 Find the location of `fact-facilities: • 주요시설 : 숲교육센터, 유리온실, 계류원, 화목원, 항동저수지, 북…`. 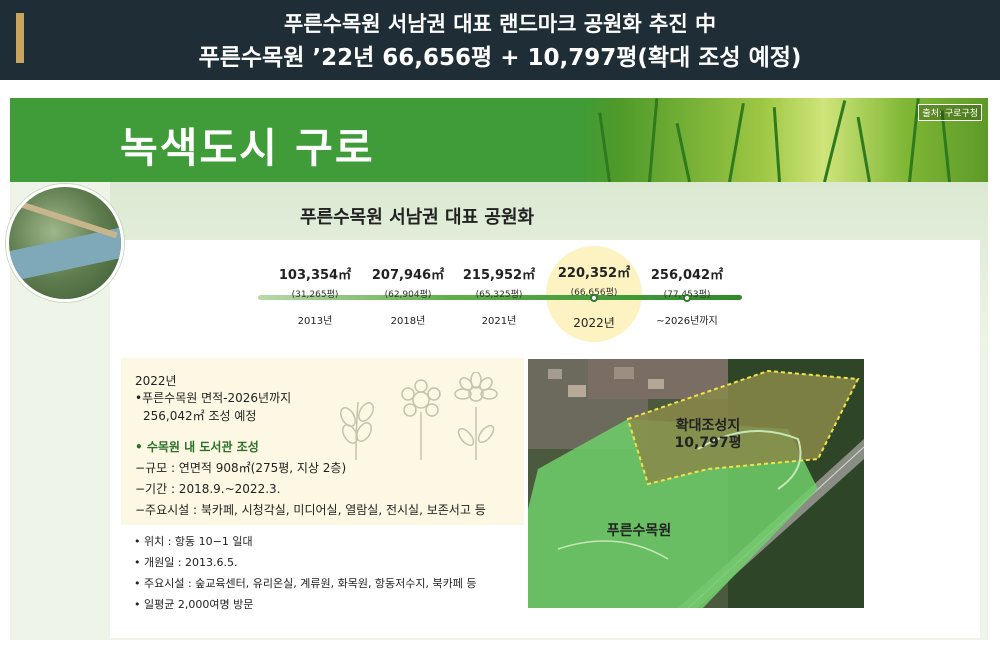

fact-facilities: • 주요시설 : 숲교육센터, 유리온실, 계류원, 화목원, 항동저수지, 북… is located at coordinates (305, 583).